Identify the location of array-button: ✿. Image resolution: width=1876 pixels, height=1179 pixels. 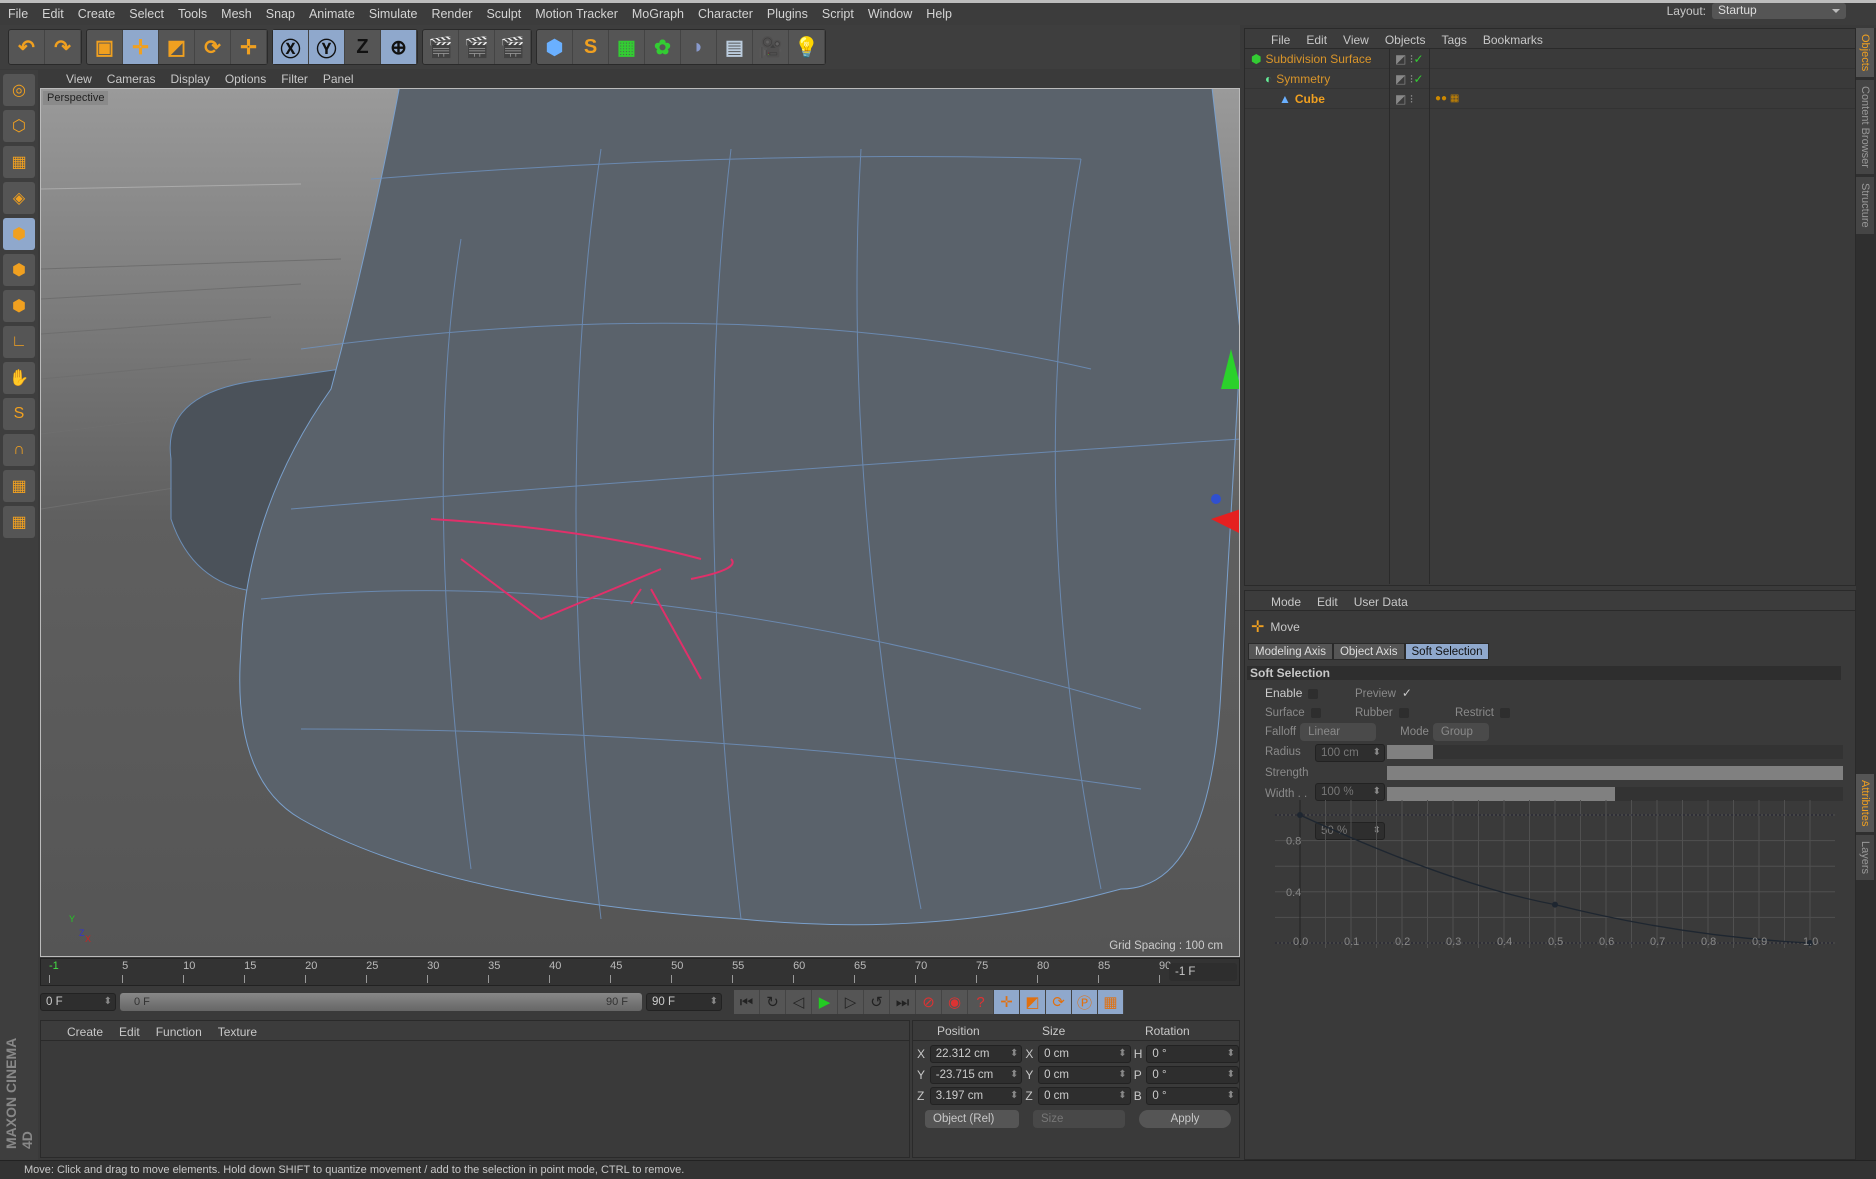
(663, 47).